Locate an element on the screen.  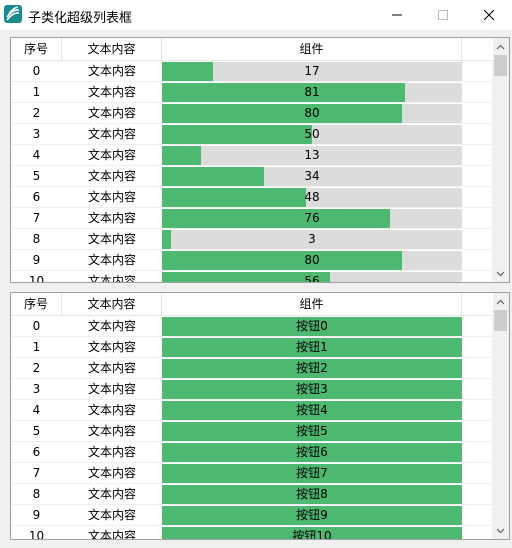
minimize-icon is located at coordinates (397, 15).